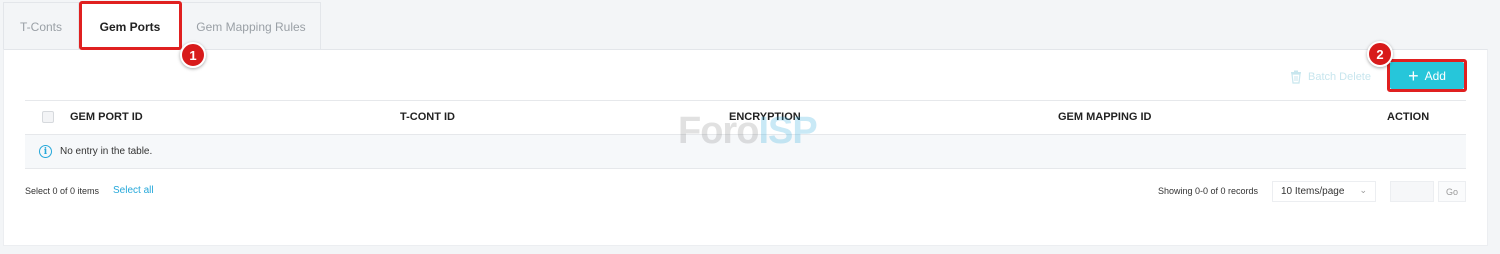 Image resolution: width=1500 pixels, height=254 pixels. What do you see at coordinates (130, 25) in the screenshot?
I see `highlight-box-gem-ports-tab` at bounding box center [130, 25].